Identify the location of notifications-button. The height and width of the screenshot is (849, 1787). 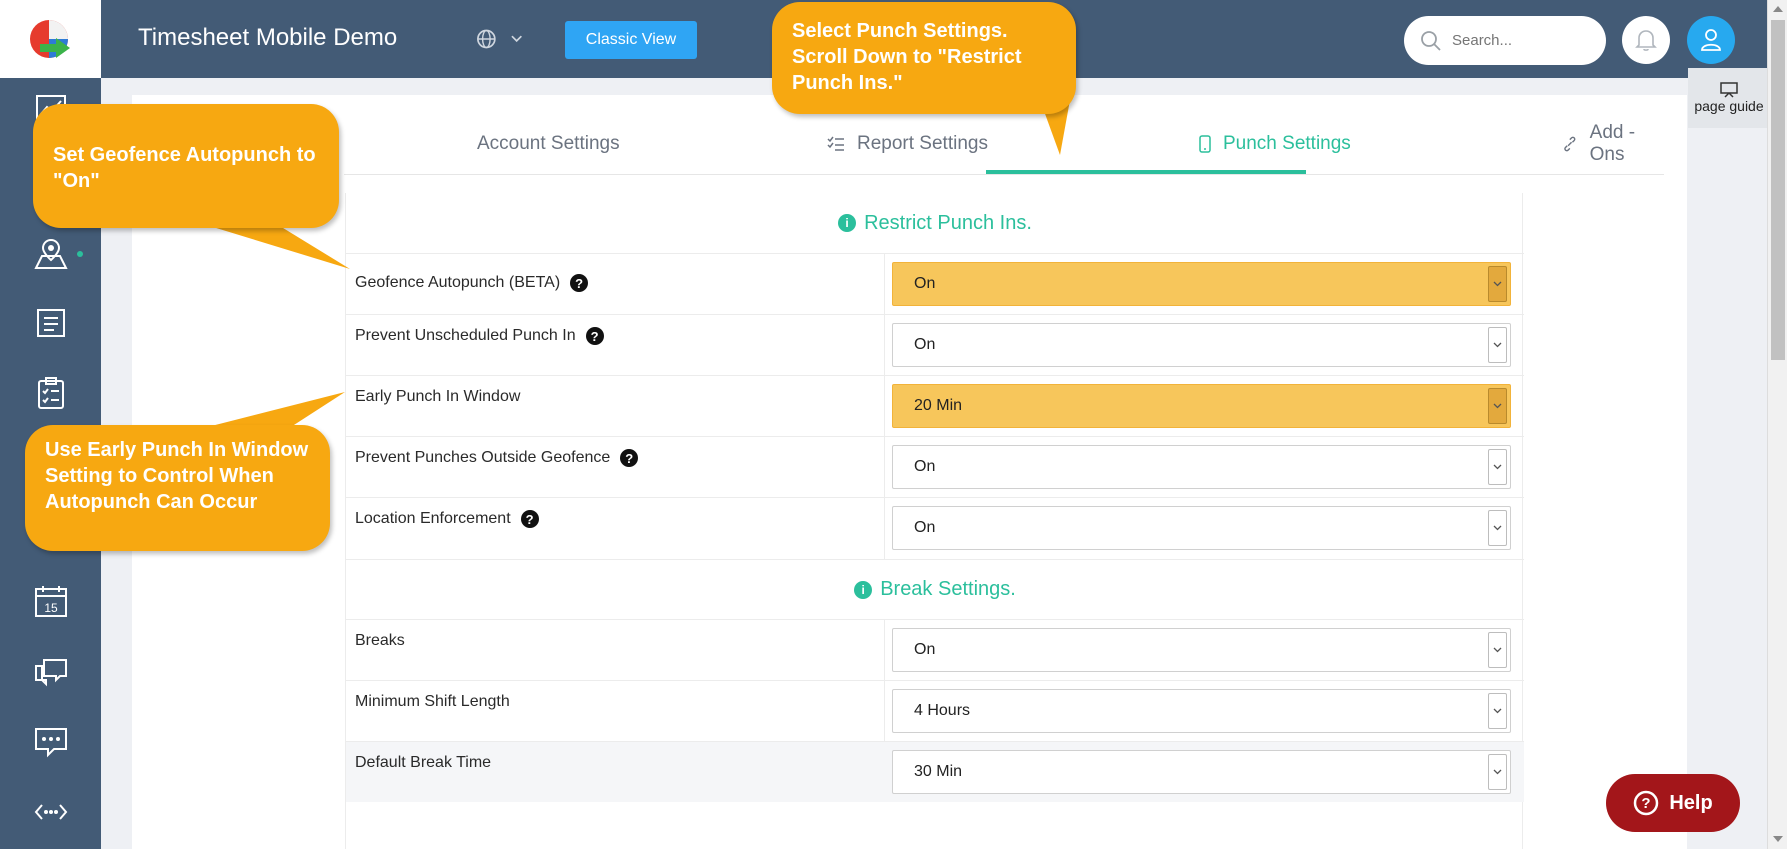
(1646, 40).